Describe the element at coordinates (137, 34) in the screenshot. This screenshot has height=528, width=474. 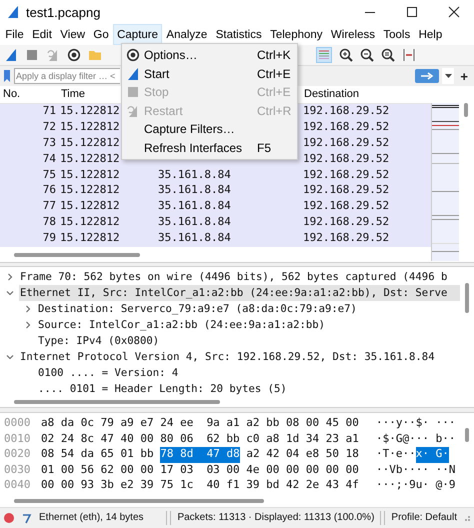
I see `menu-item: Capture` at that location.